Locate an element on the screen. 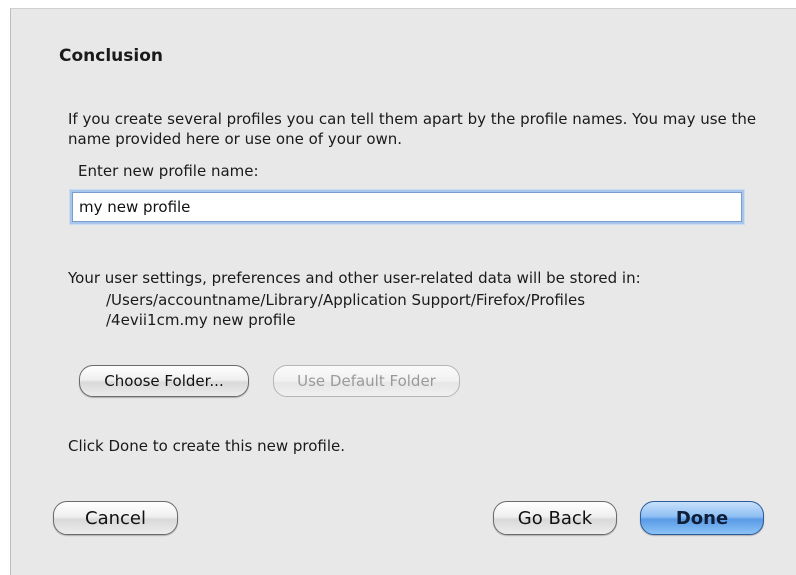 The width and height of the screenshot is (796, 575). go-back-button: Go Back is located at coordinates (555, 518).